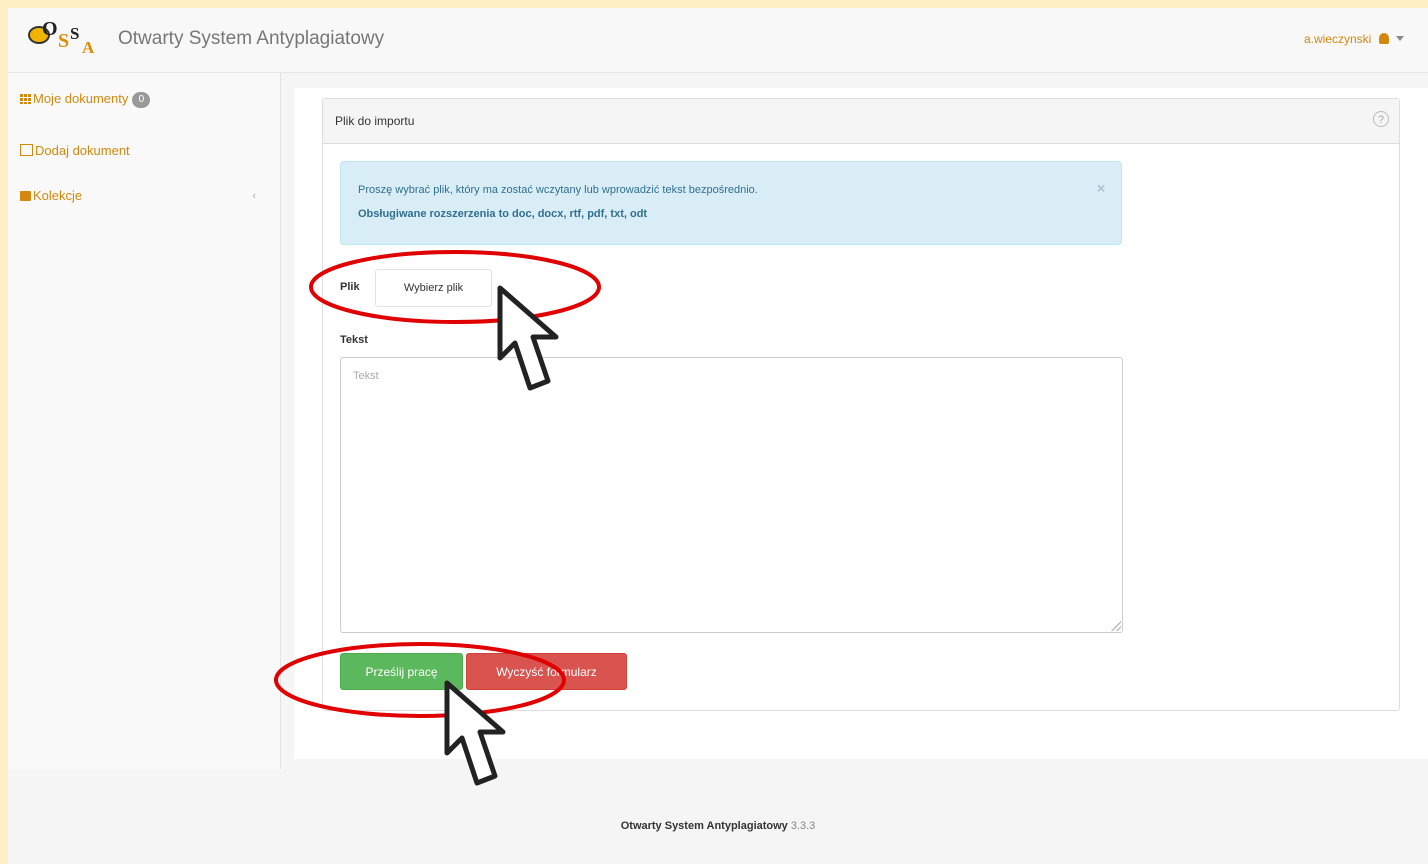 This screenshot has width=1428, height=864. I want to click on logo-letter: A, so click(88, 47).